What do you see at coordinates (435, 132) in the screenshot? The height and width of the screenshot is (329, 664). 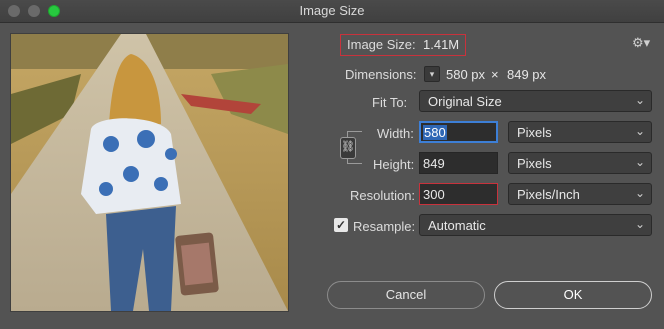 I see `width-value: 580` at bounding box center [435, 132].